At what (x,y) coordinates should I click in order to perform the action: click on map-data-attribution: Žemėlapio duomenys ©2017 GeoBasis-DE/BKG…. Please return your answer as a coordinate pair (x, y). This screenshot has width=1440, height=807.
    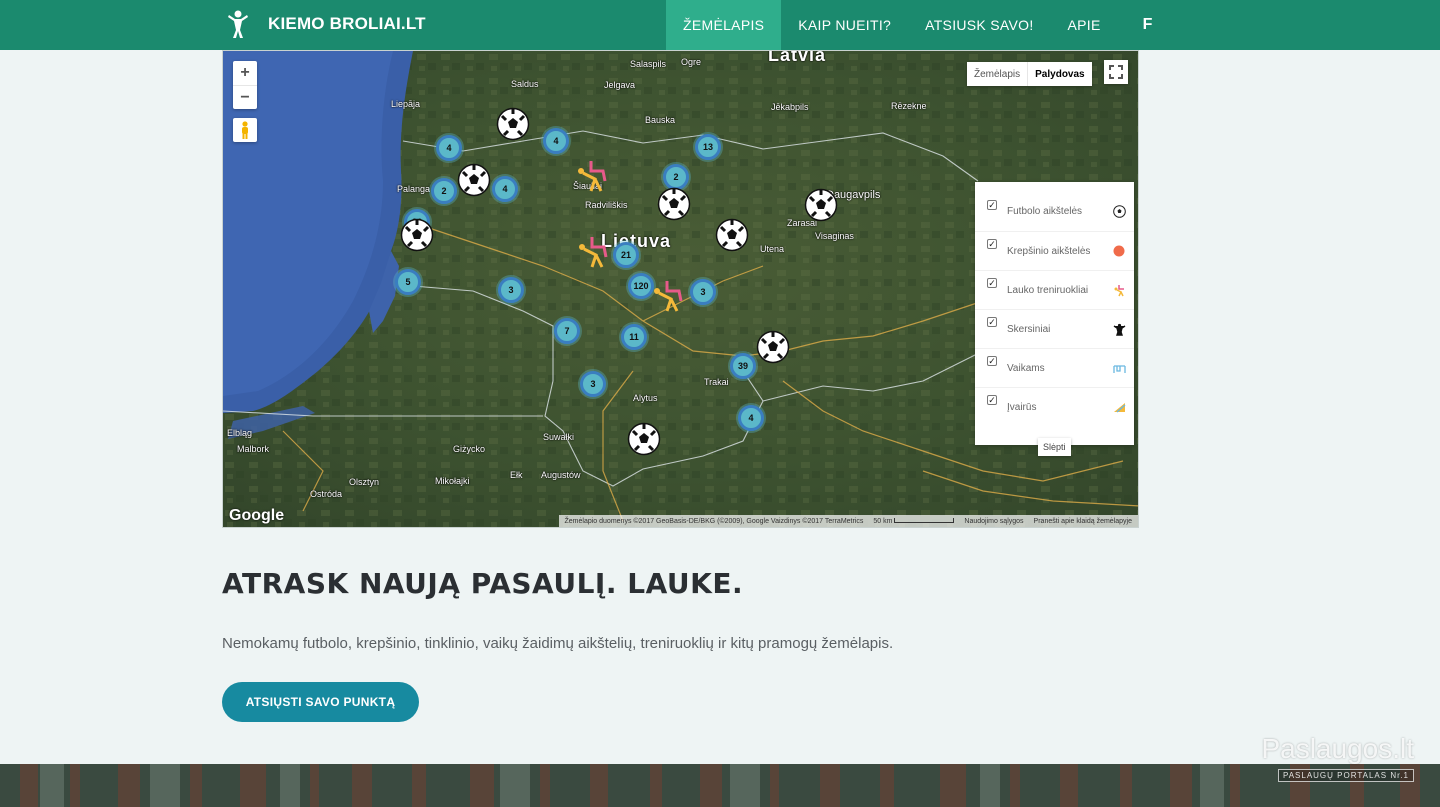
    Looking at the image, I should click on (714, 521).